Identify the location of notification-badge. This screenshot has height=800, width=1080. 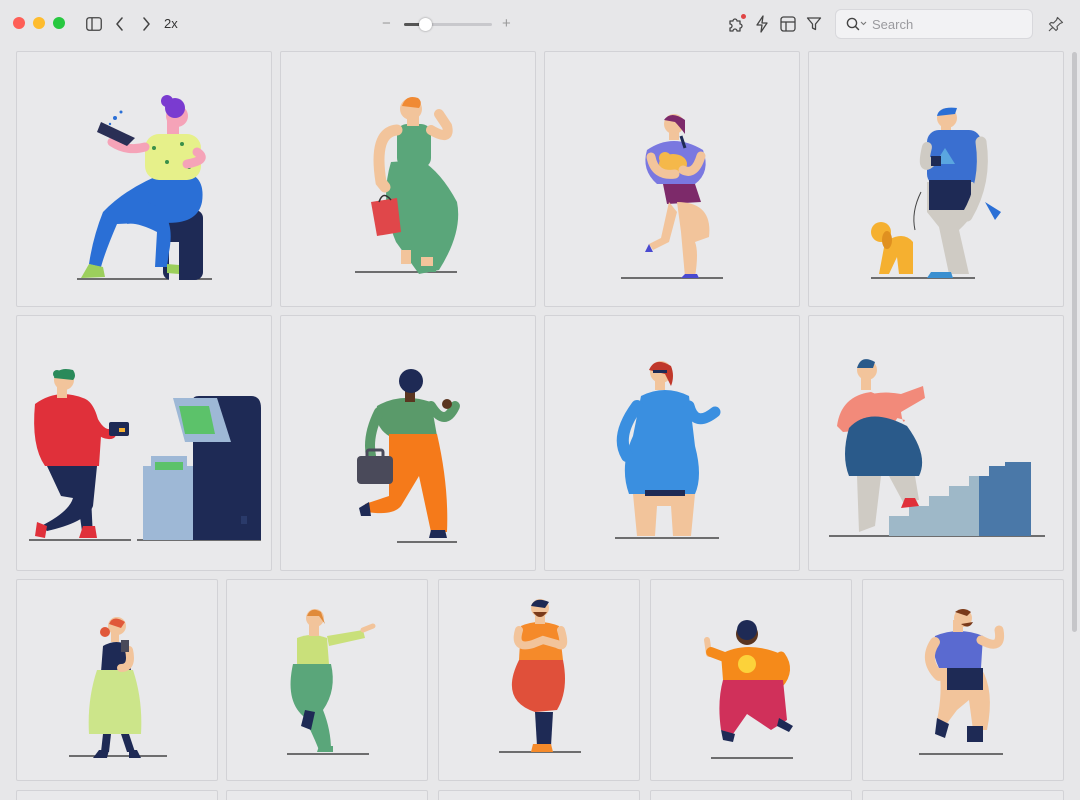
(743, 16).